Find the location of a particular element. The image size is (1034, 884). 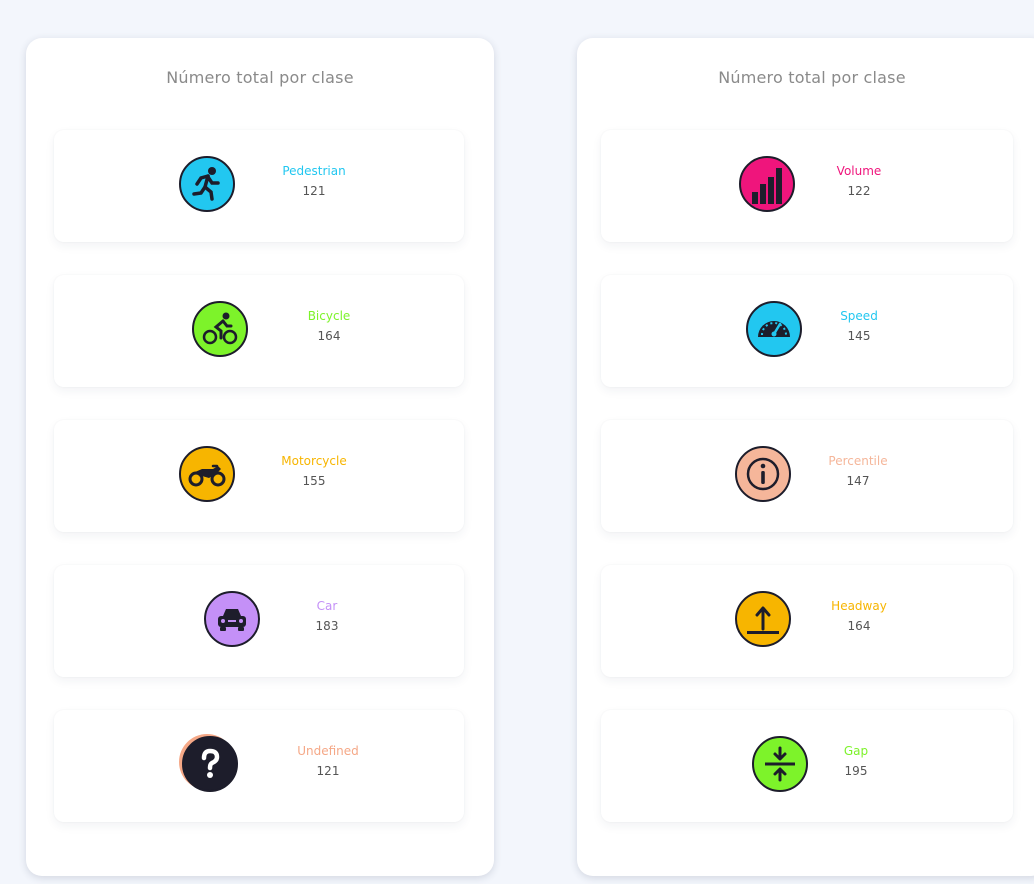

cyclist-icon is located at coordinates (220, 329).